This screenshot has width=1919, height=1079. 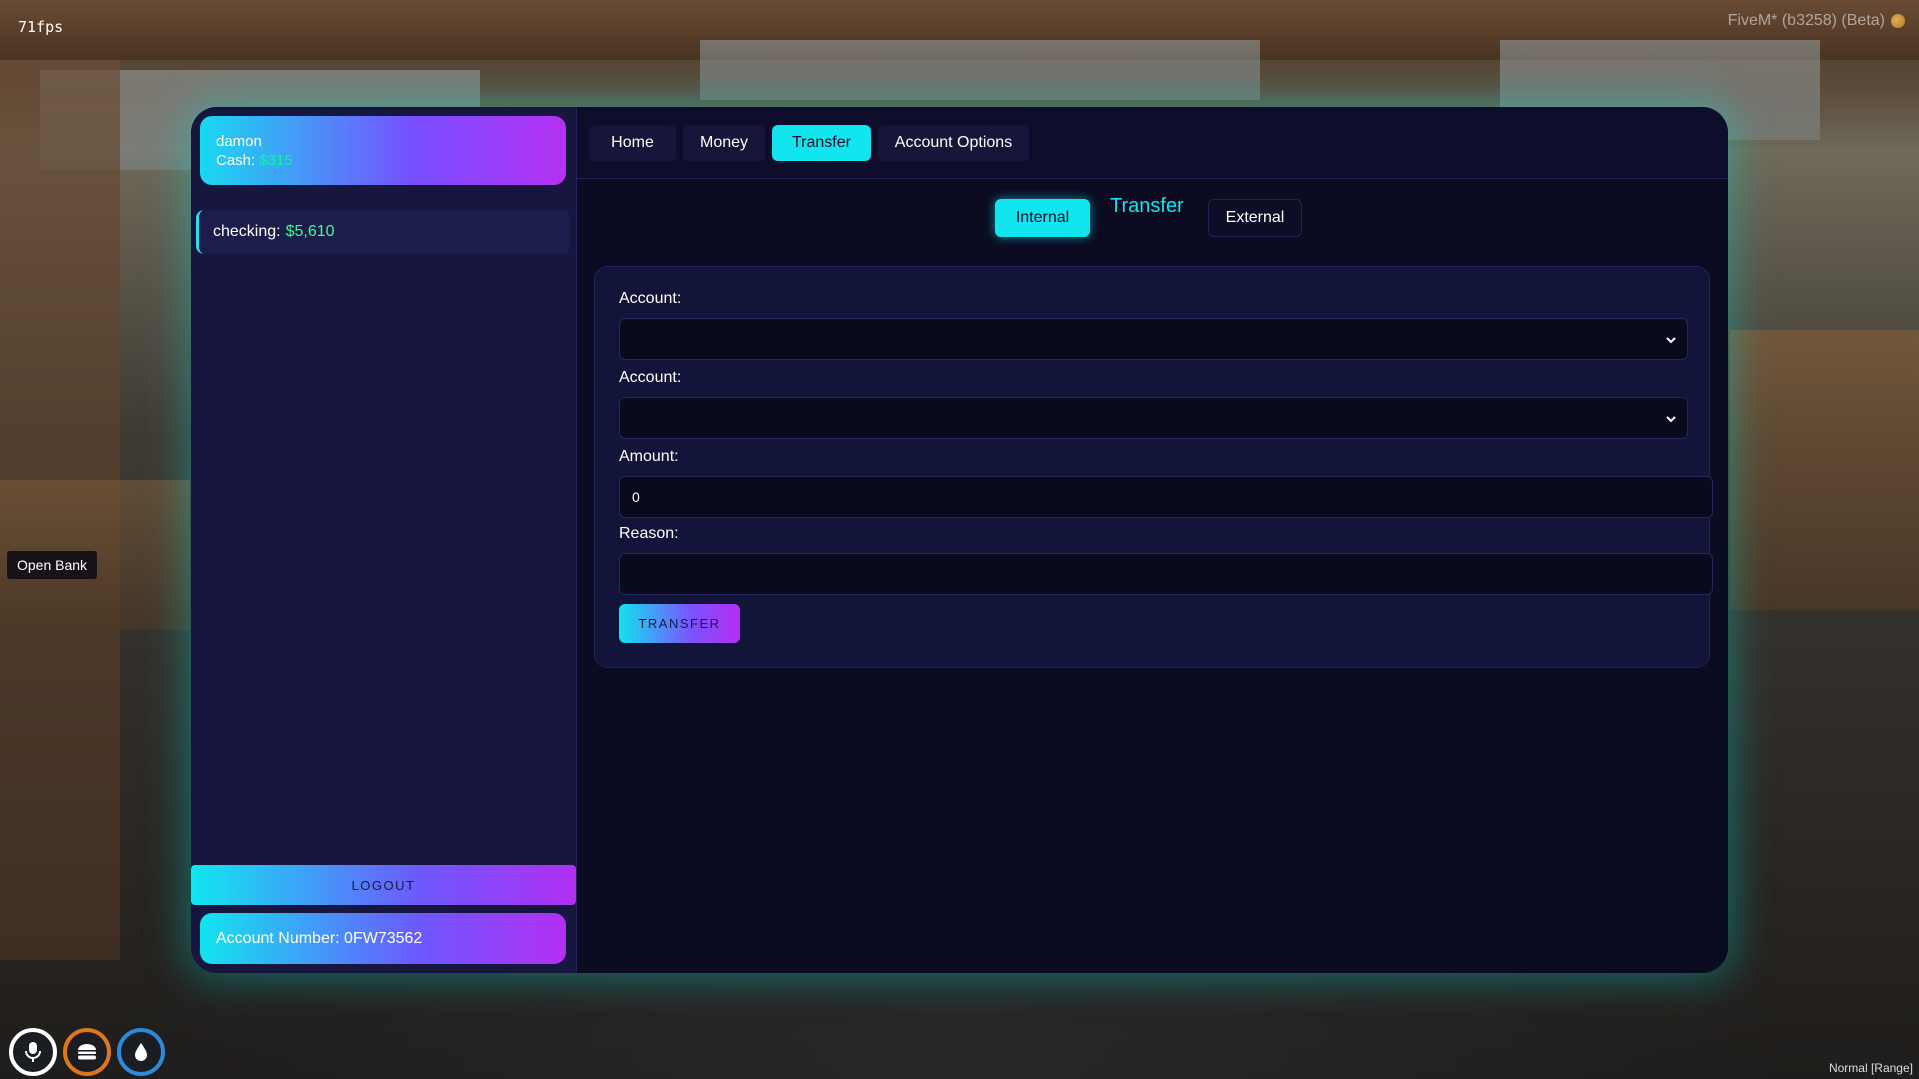 I want to click on tab-account-options: Account Options, so click(x=953, y=143).